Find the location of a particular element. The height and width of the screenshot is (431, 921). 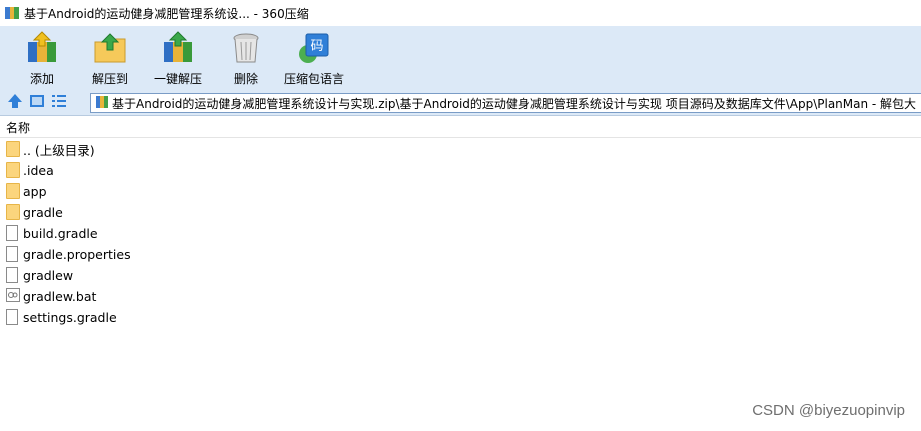

list-item: gradle.properties is located at coordinates (460, 254).